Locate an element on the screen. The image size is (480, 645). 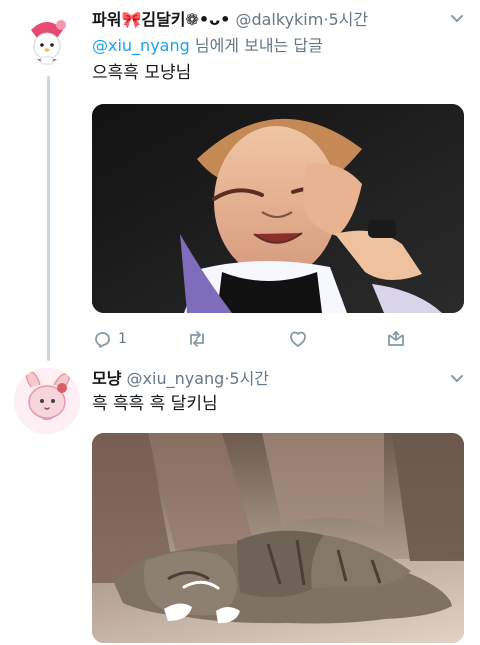
direct-message-icon is located at coordinates (396, 338).